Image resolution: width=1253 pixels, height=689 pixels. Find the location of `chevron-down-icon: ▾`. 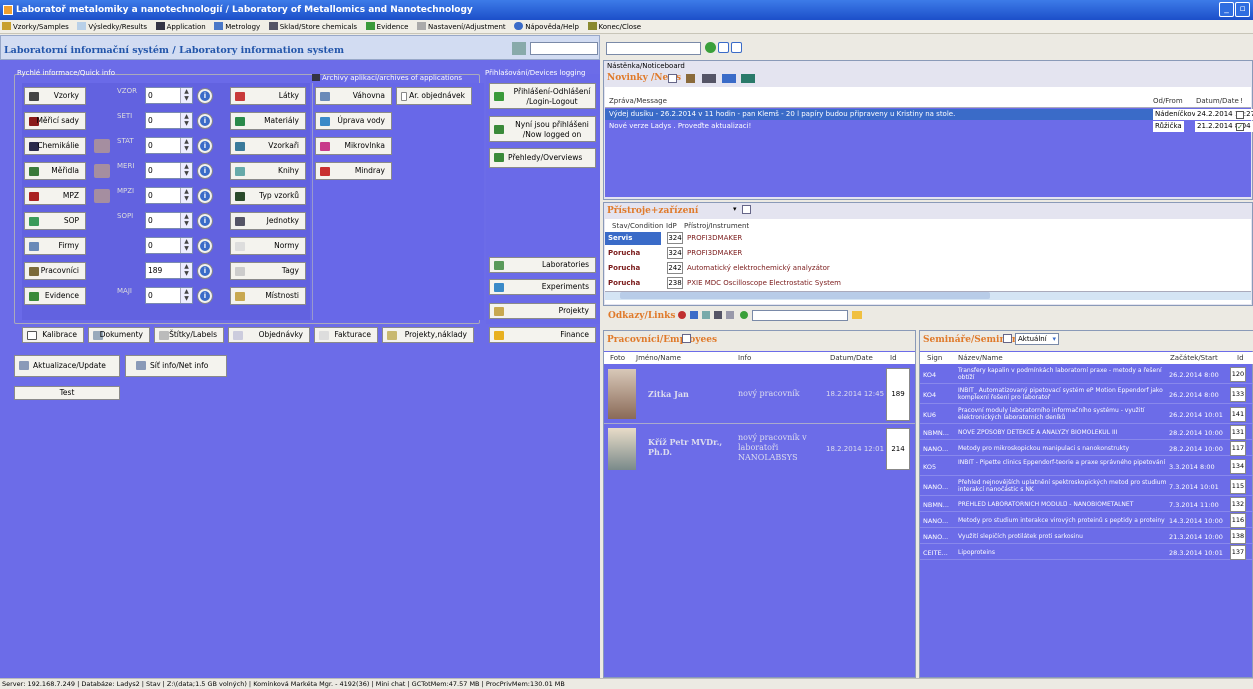

chevron-down-icon: ▾ is located at coordinates (735, 209).